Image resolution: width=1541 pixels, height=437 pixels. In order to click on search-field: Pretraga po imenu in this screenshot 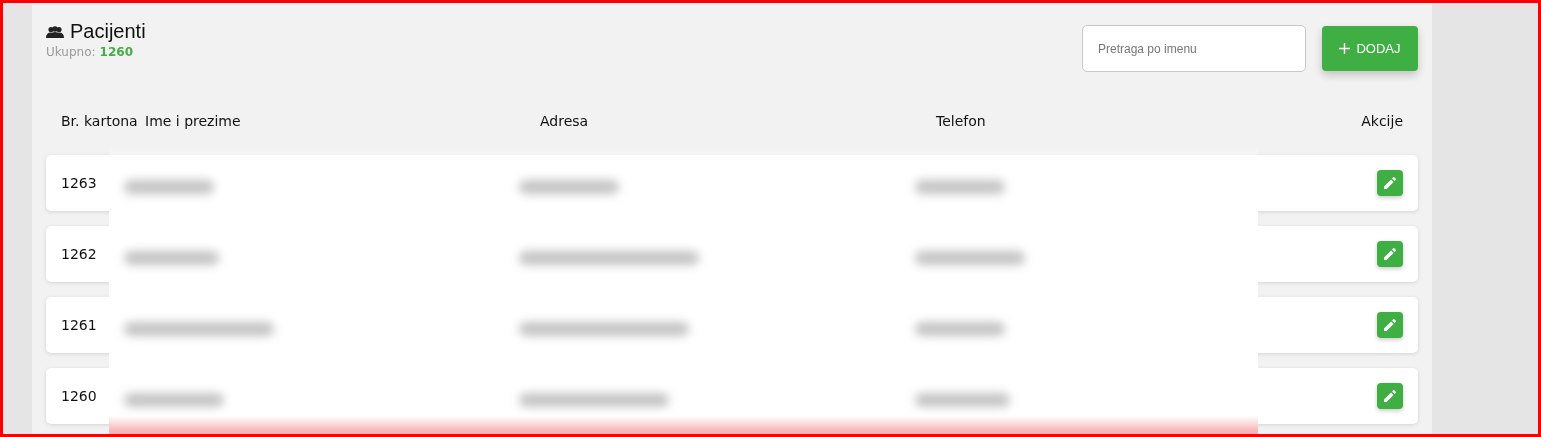, I will do `click(1194, 48)`.